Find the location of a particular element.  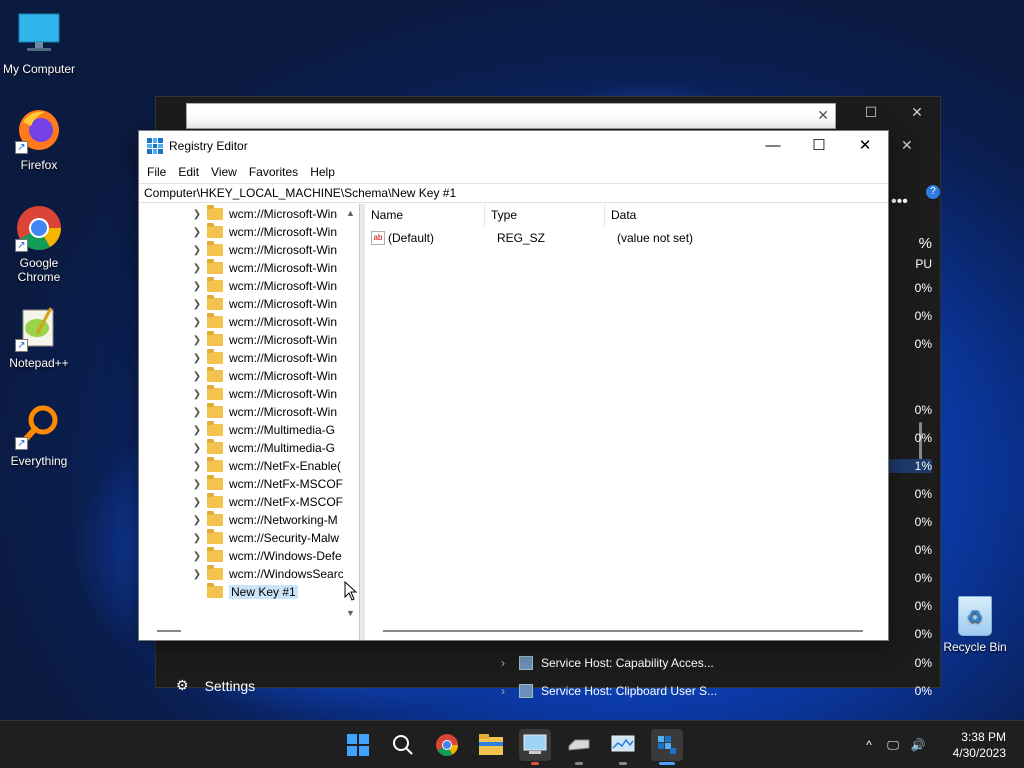

taskbar-file-explorer is located at coordinates (491, 745).